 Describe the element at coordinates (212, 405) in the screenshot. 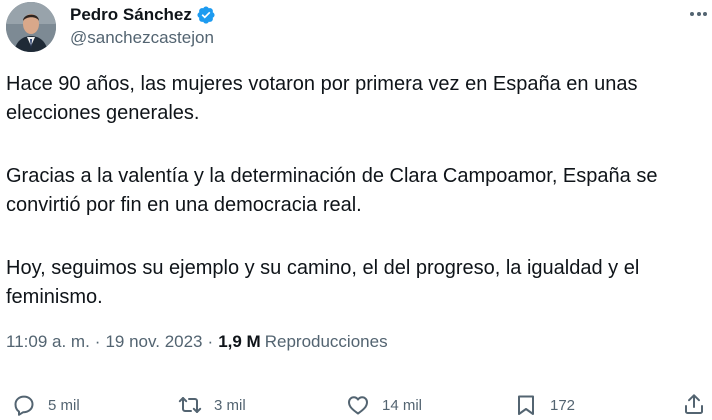

I see `retweet-button: 3 mil` at that location.